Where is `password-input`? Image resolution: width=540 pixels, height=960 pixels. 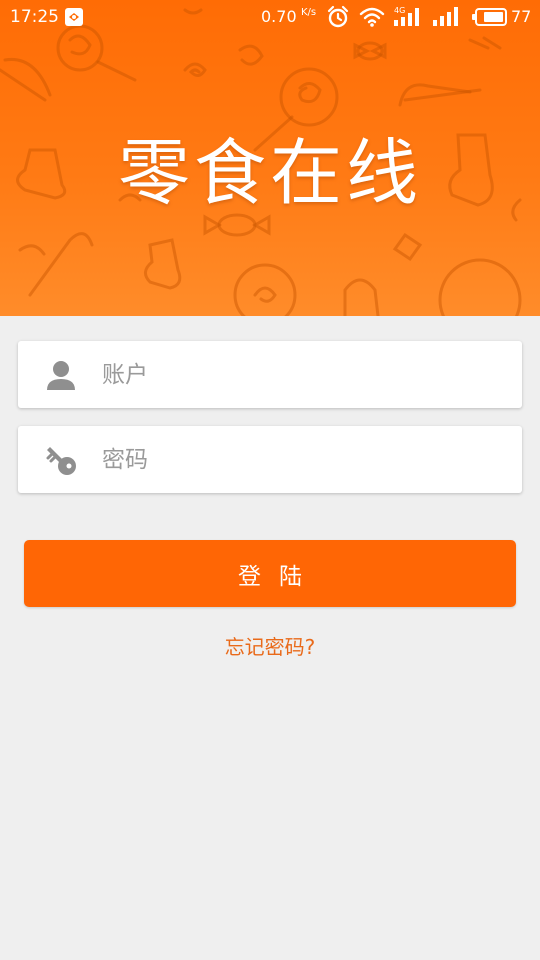
password-input is located at coordinates (302, 459).